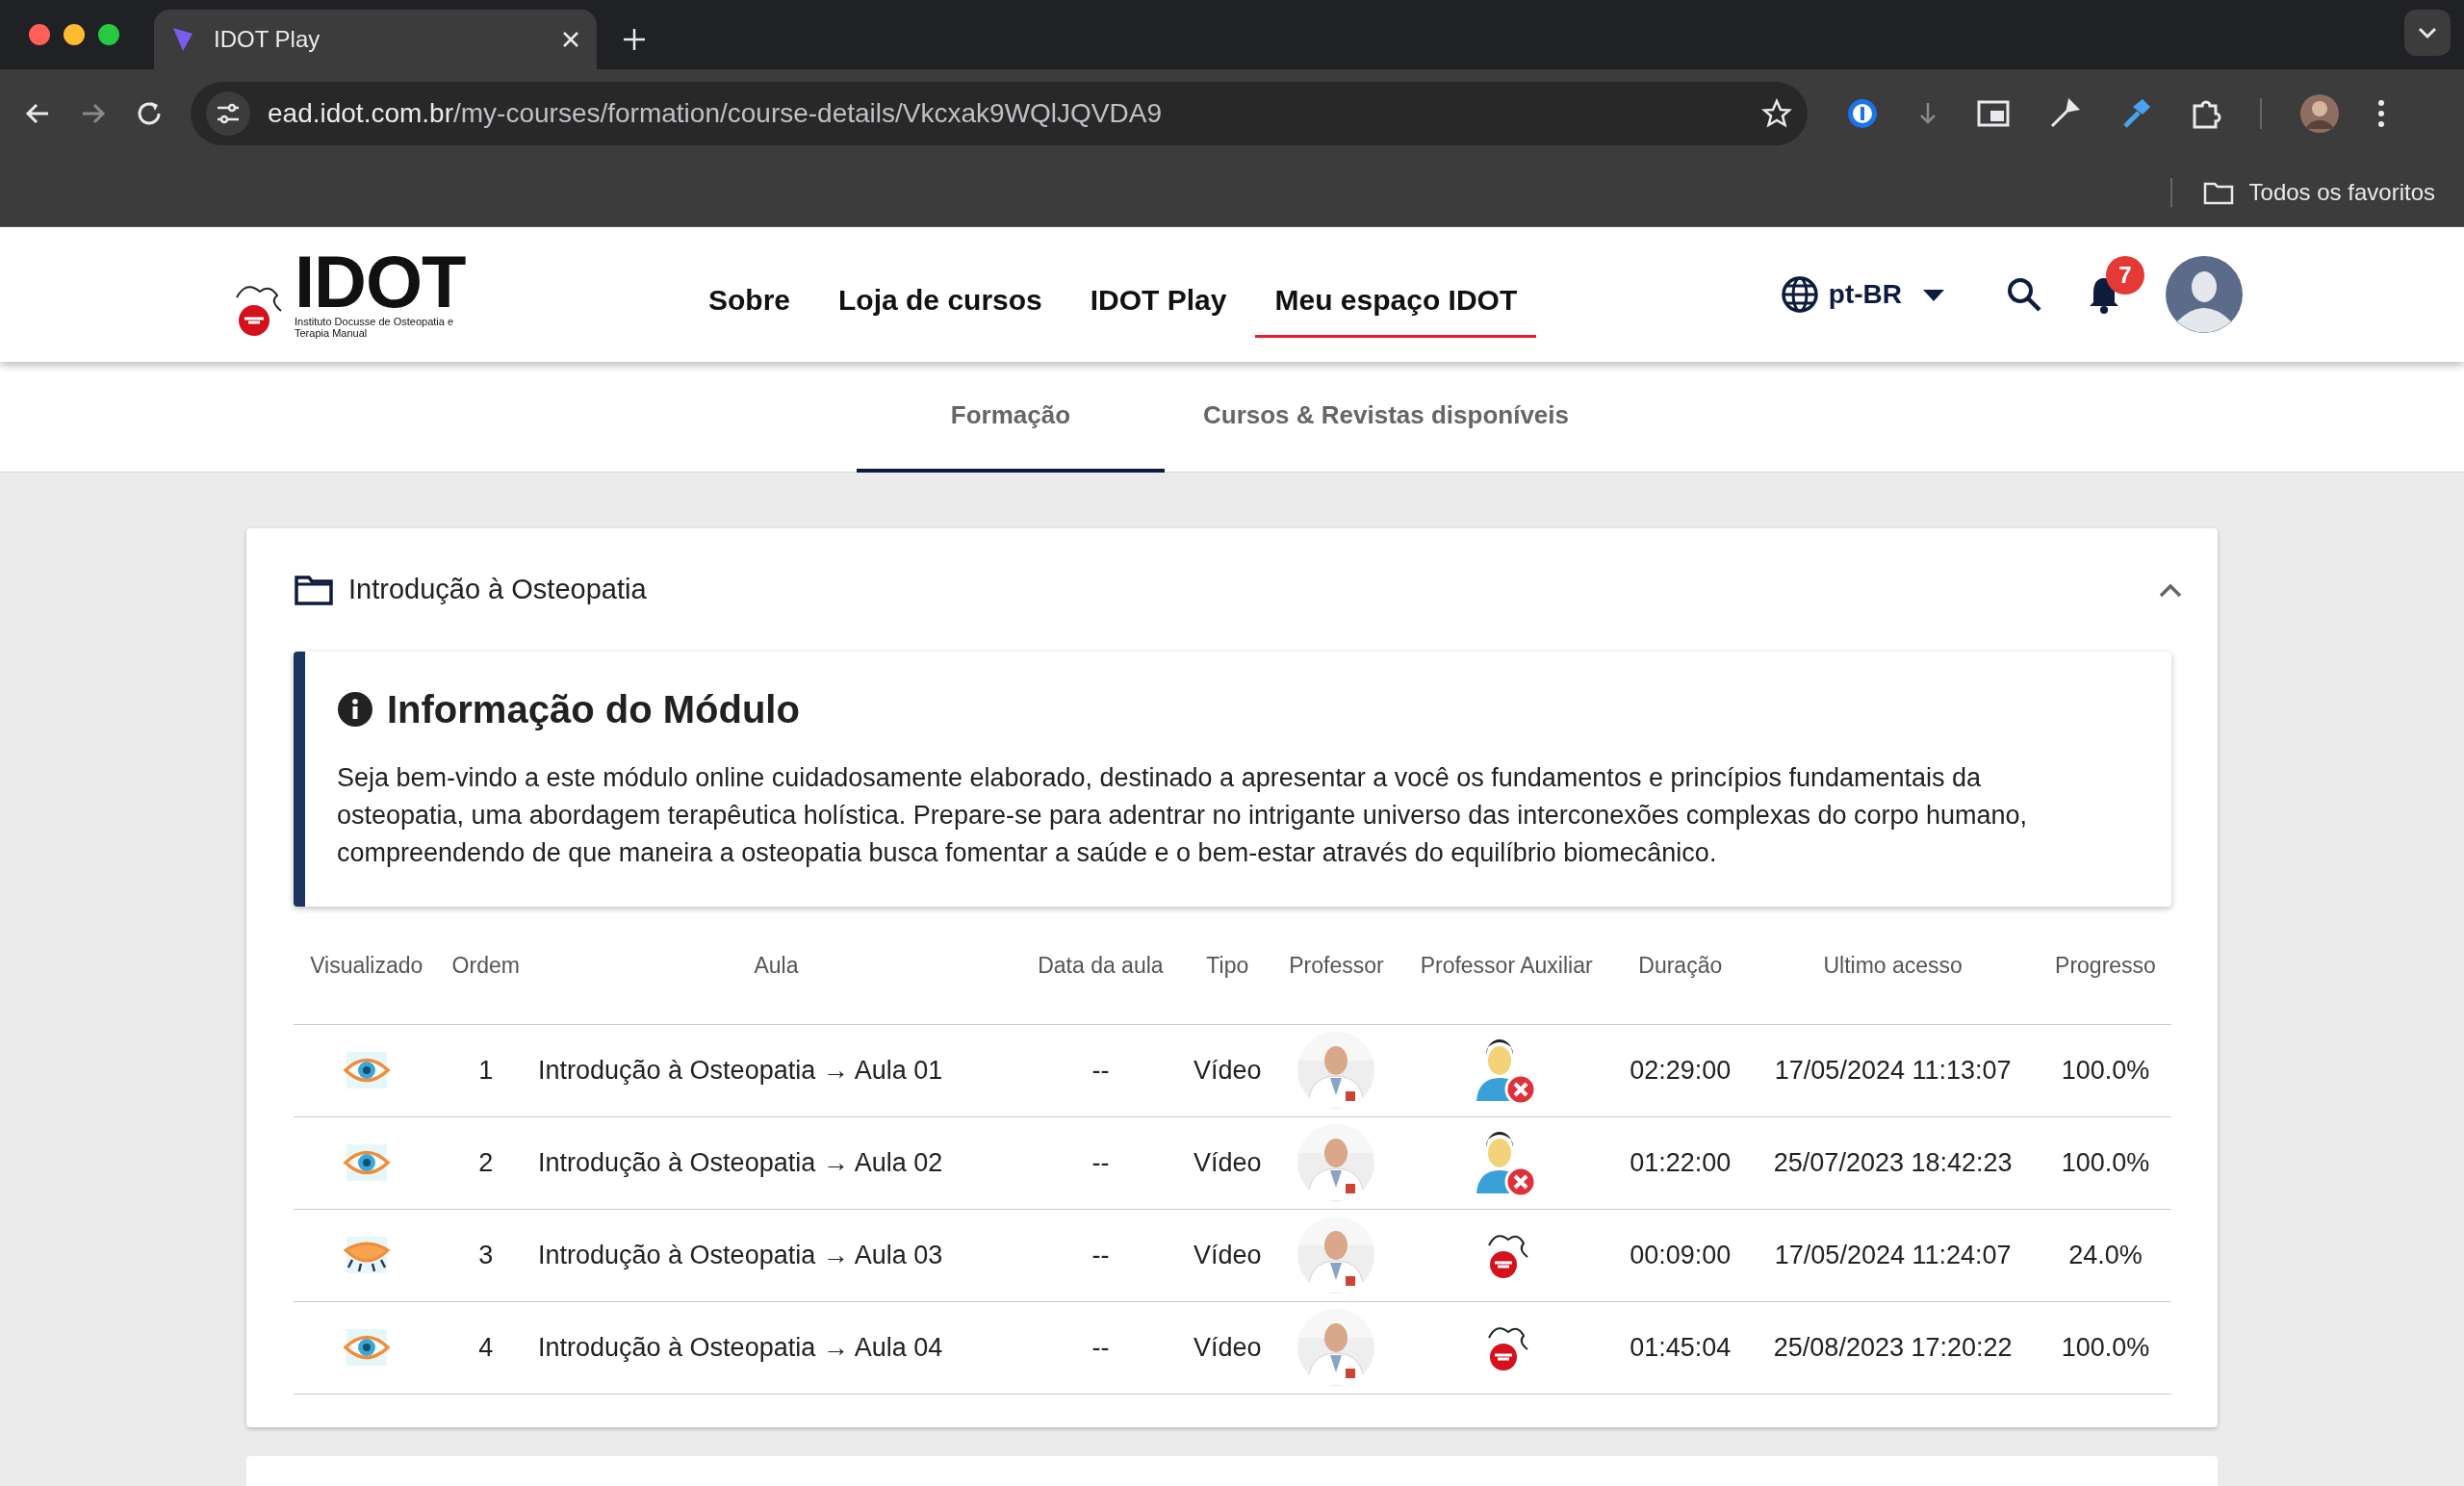 The height and width of the screenshot is (1486, 2464). What do you see at coordinates (1776, 114) in the screenshot?
I see `star-icon` at bounding box center [1776, 114].